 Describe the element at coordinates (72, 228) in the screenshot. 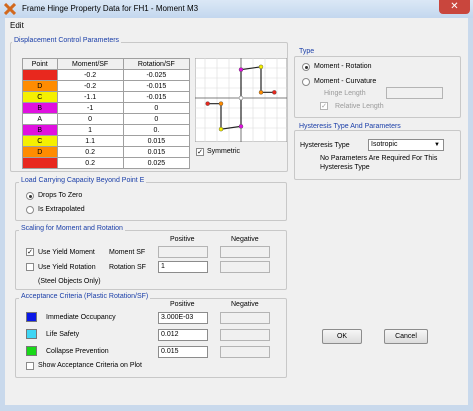

I see `scaling-label: Scaling for Moment and Rotation` at that location.